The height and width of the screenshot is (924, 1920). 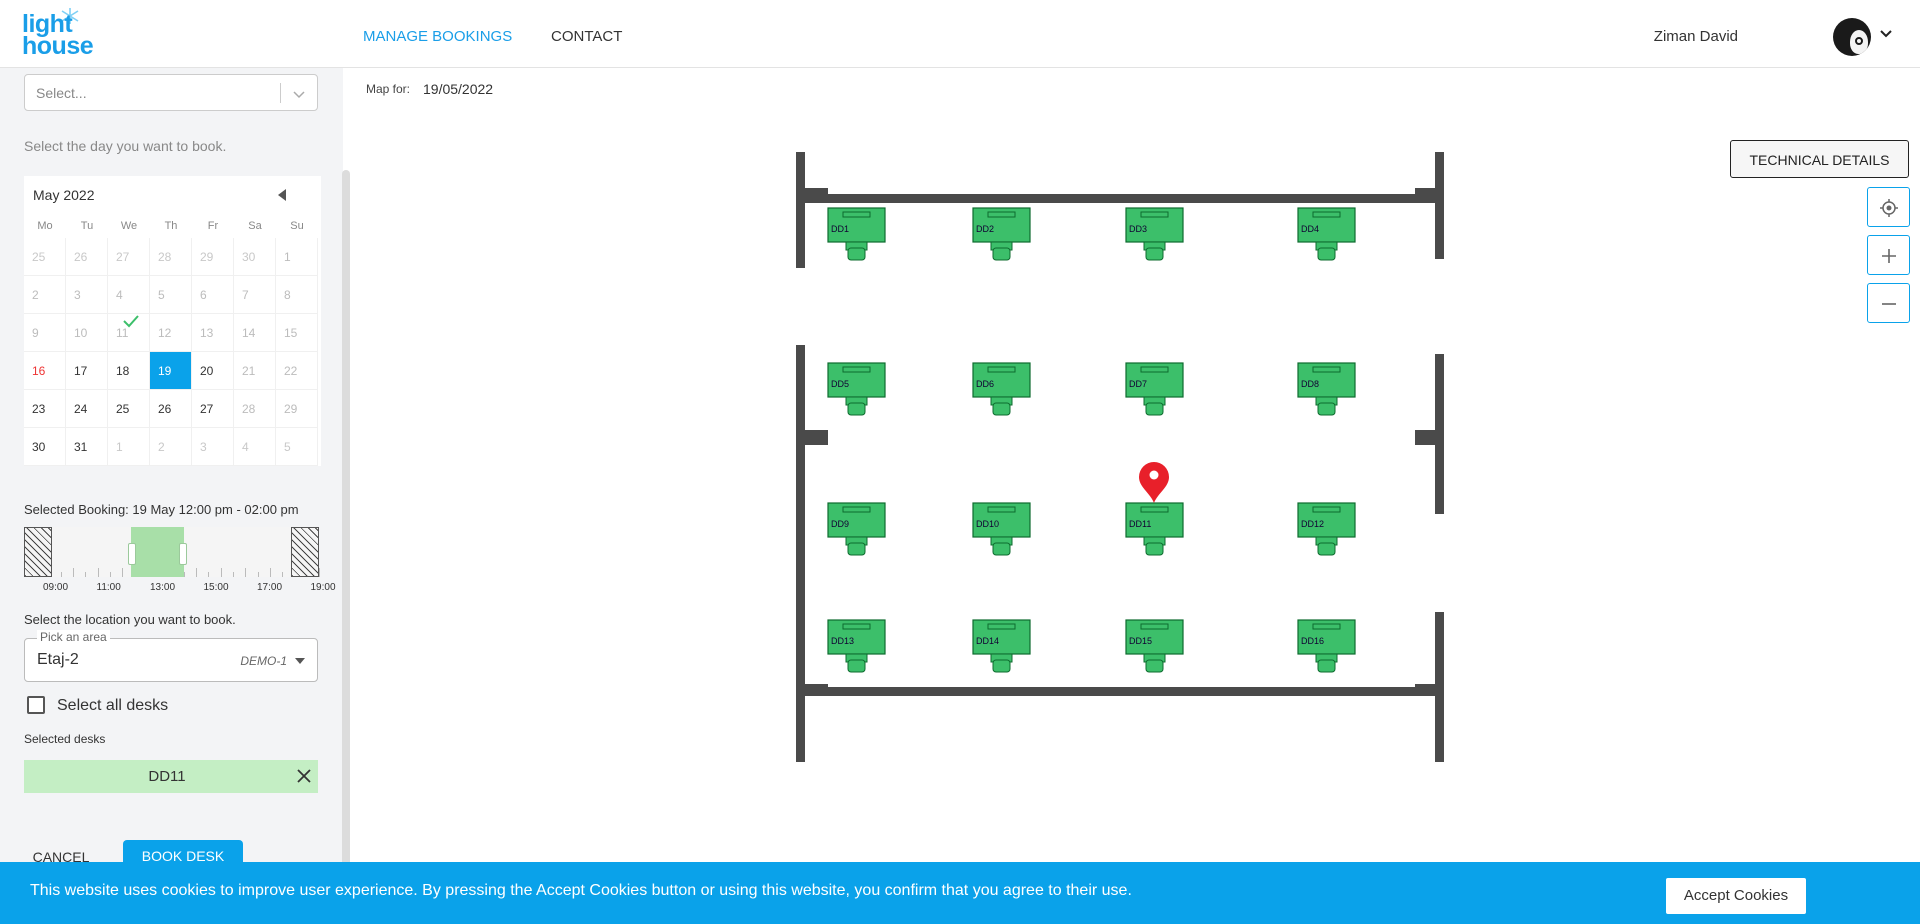 I want to click on range-end-handle, so click(x=183, y=554).